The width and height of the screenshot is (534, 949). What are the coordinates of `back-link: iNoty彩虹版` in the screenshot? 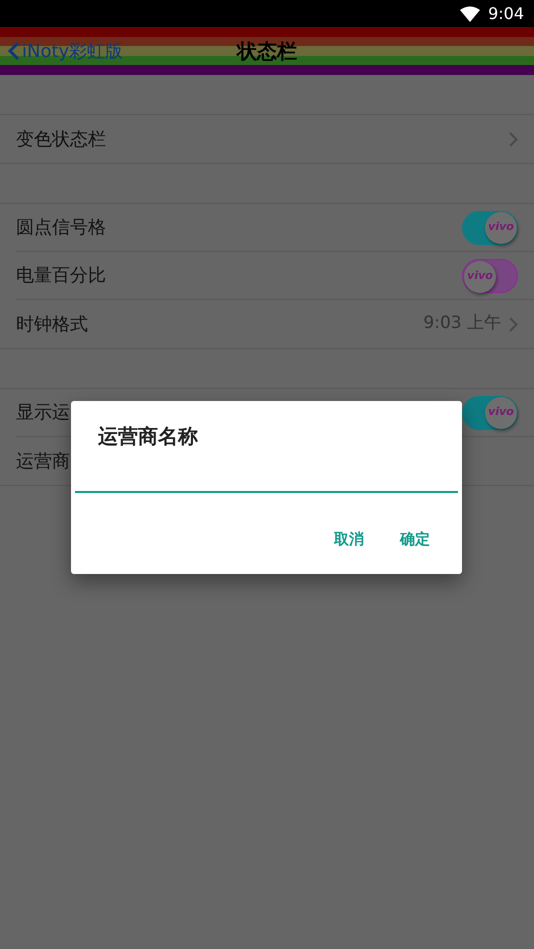 It's located at (62, 51).